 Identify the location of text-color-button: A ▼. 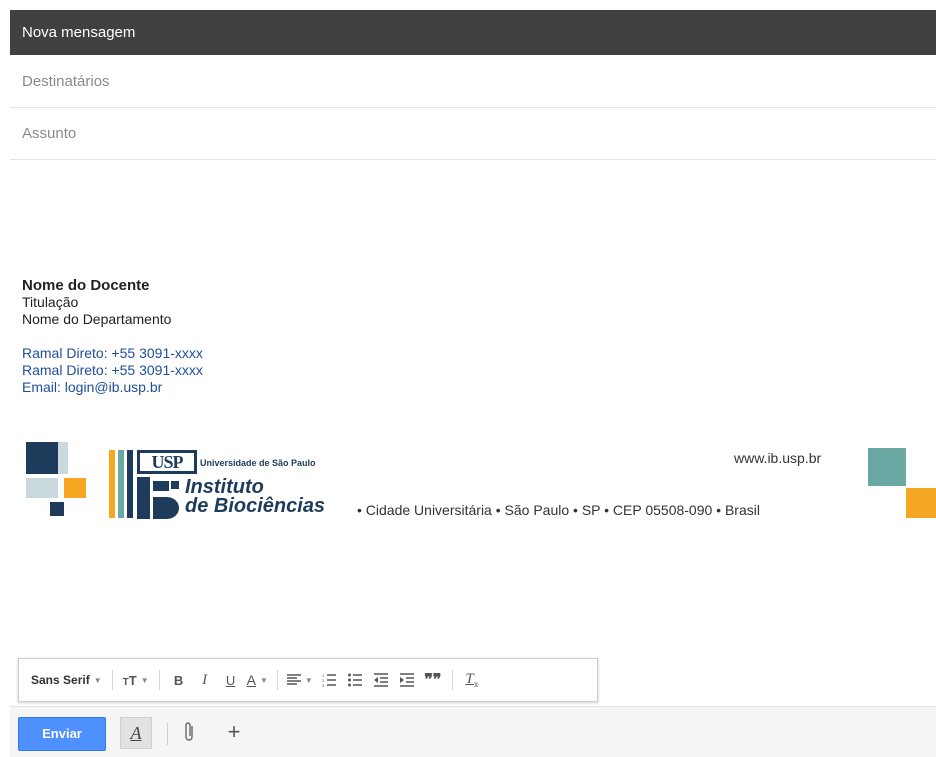
(257, 680).